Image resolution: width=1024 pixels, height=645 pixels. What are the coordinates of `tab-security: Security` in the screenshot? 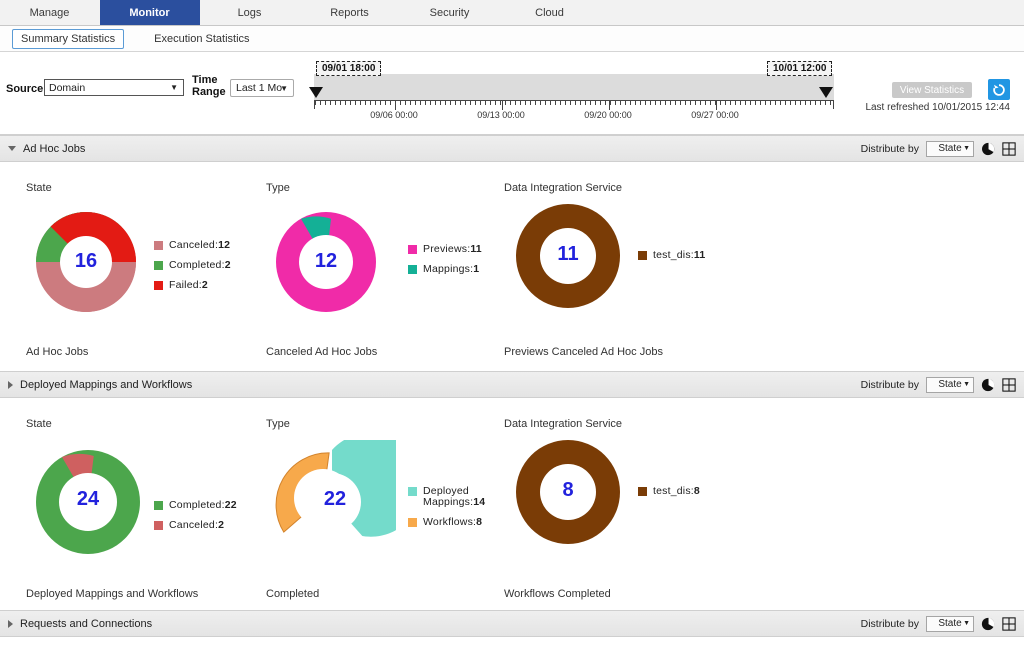 It's located at (450, 12).